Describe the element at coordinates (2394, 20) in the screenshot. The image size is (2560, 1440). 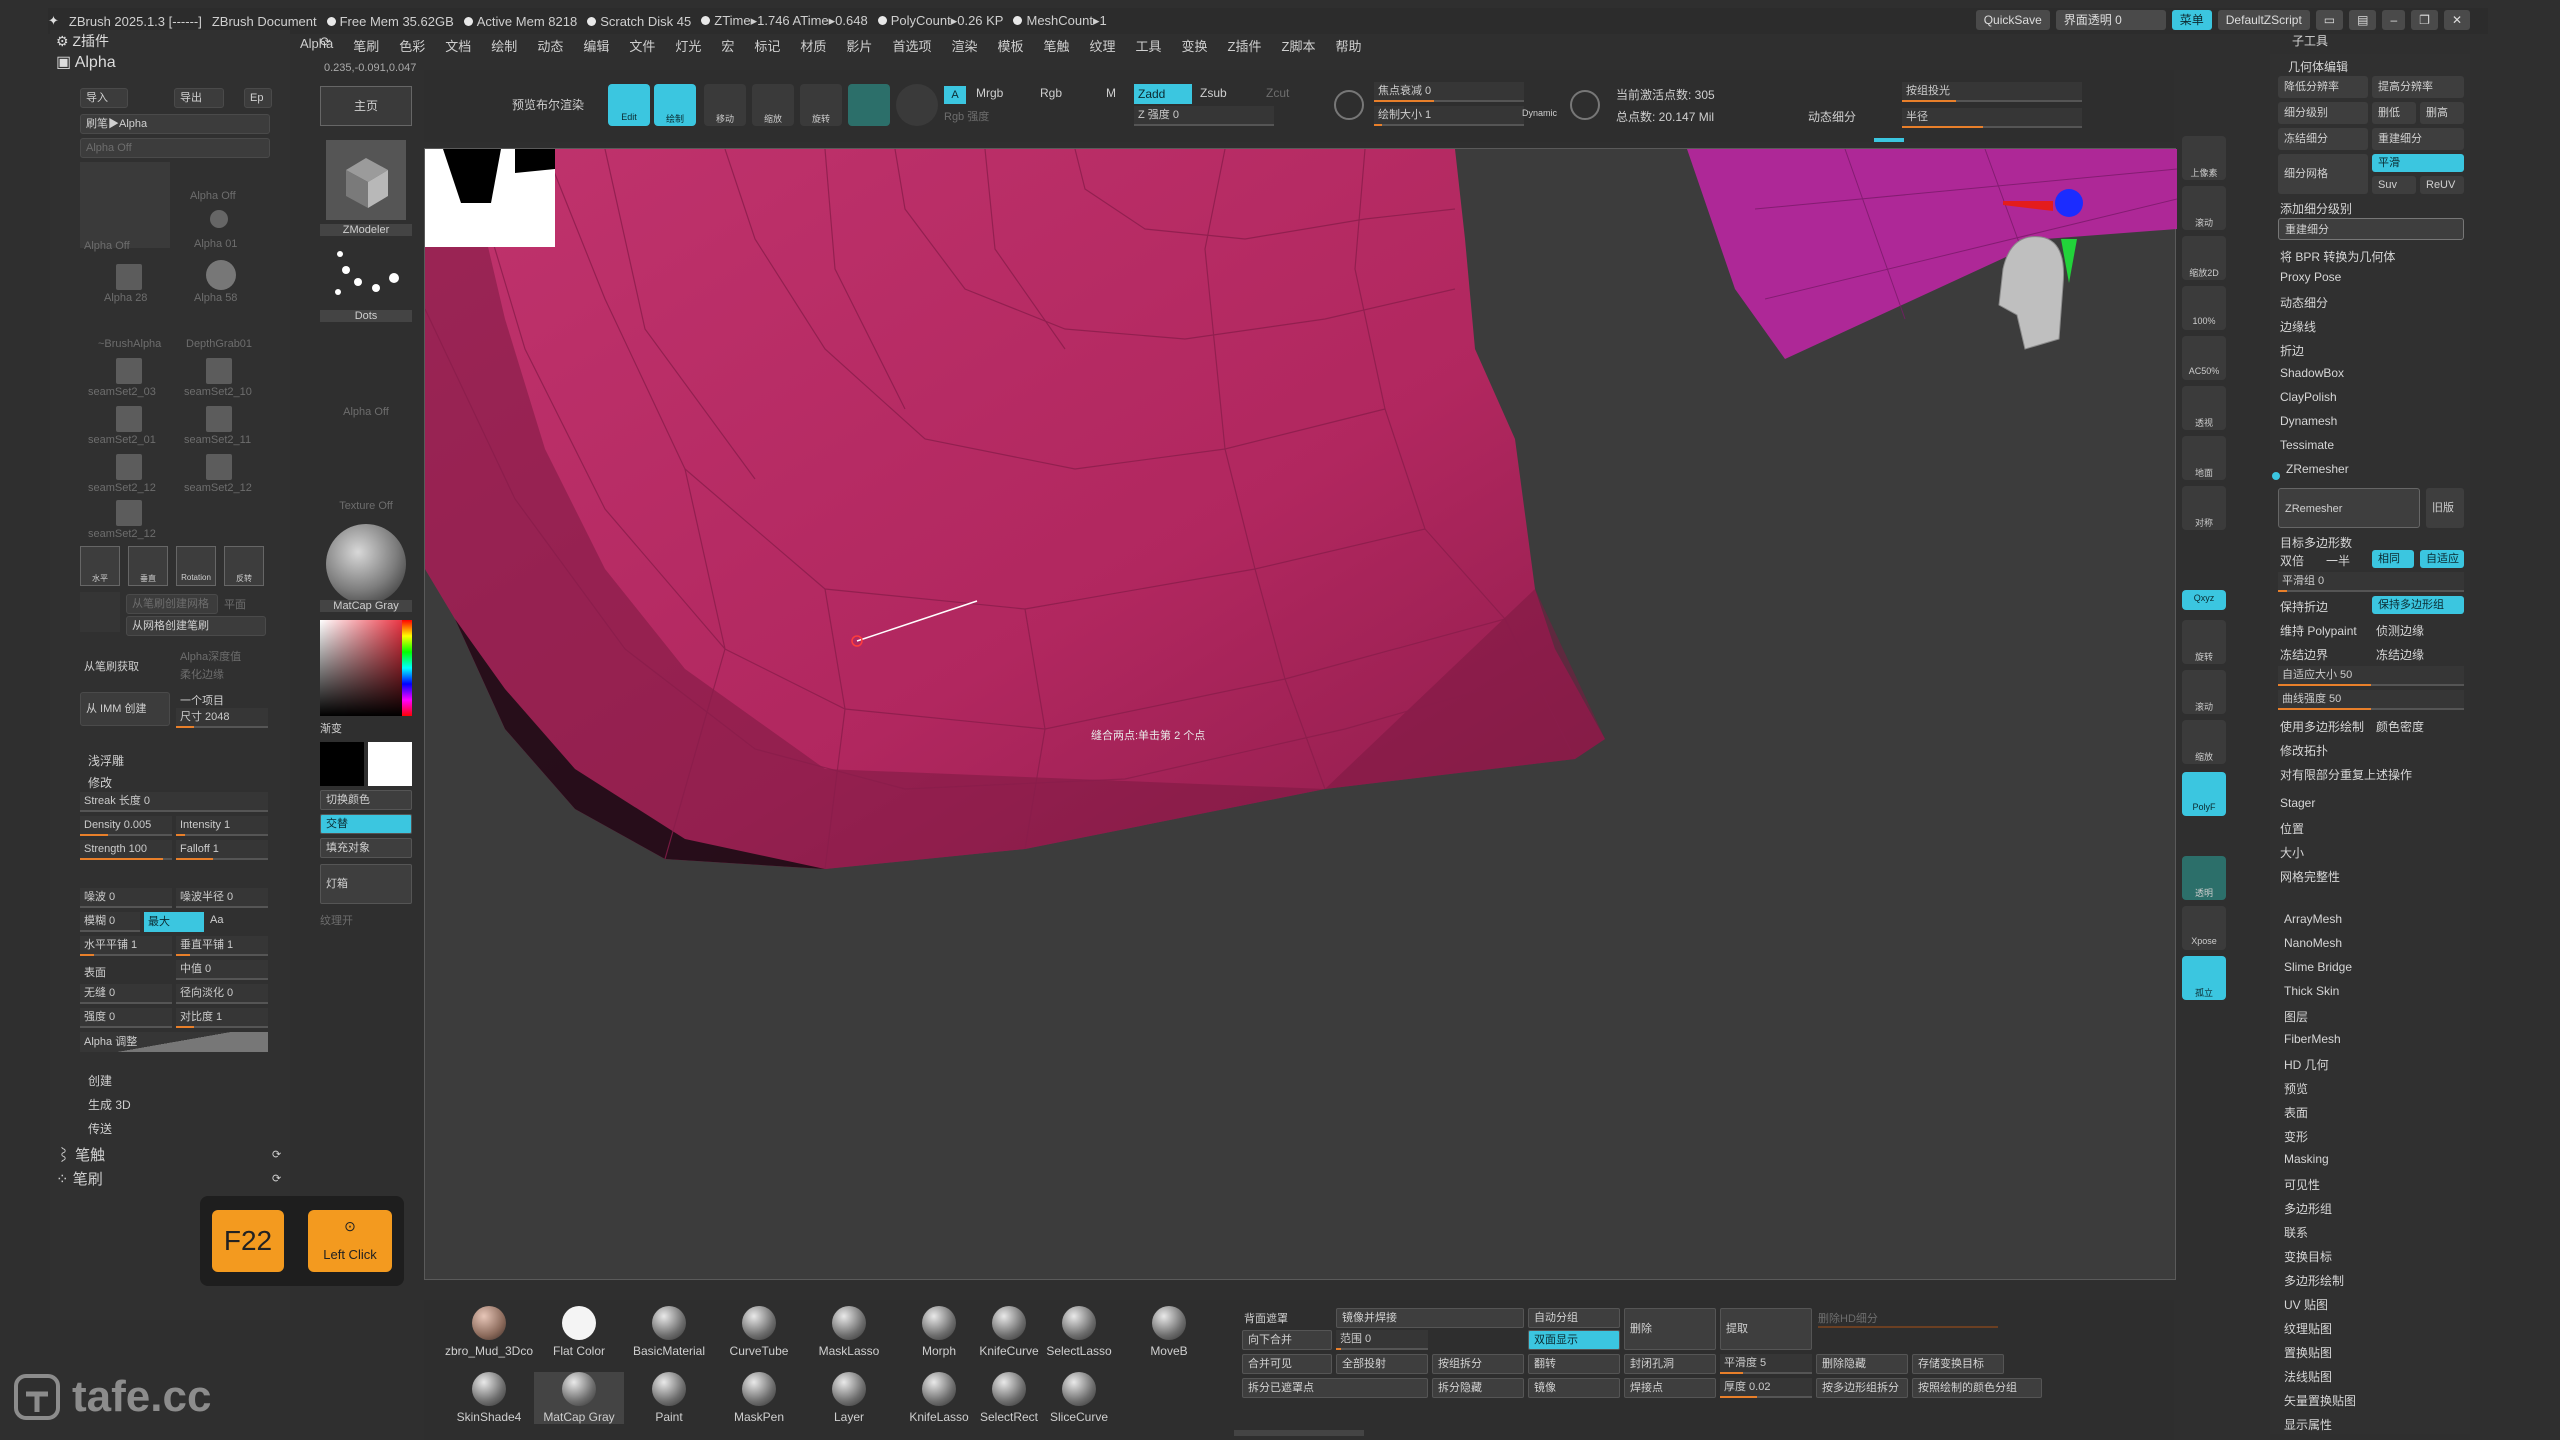
I see `minimize-icon: –` at that location.